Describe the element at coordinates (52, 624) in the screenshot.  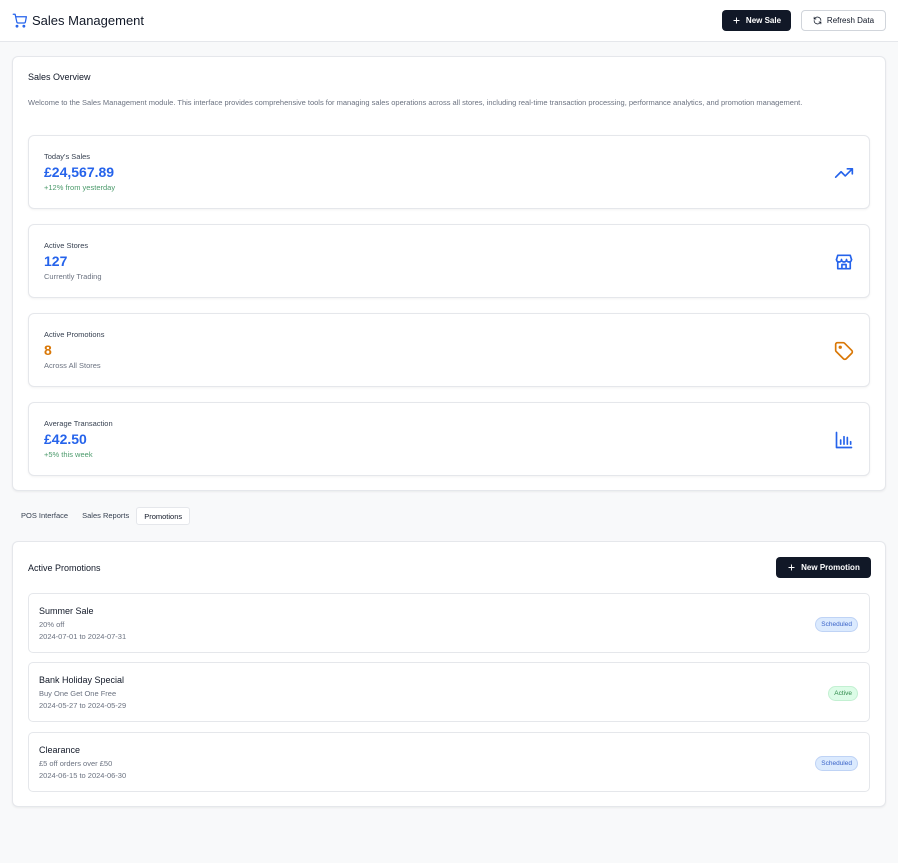
I see `promotion-description: 20% off` at that location.